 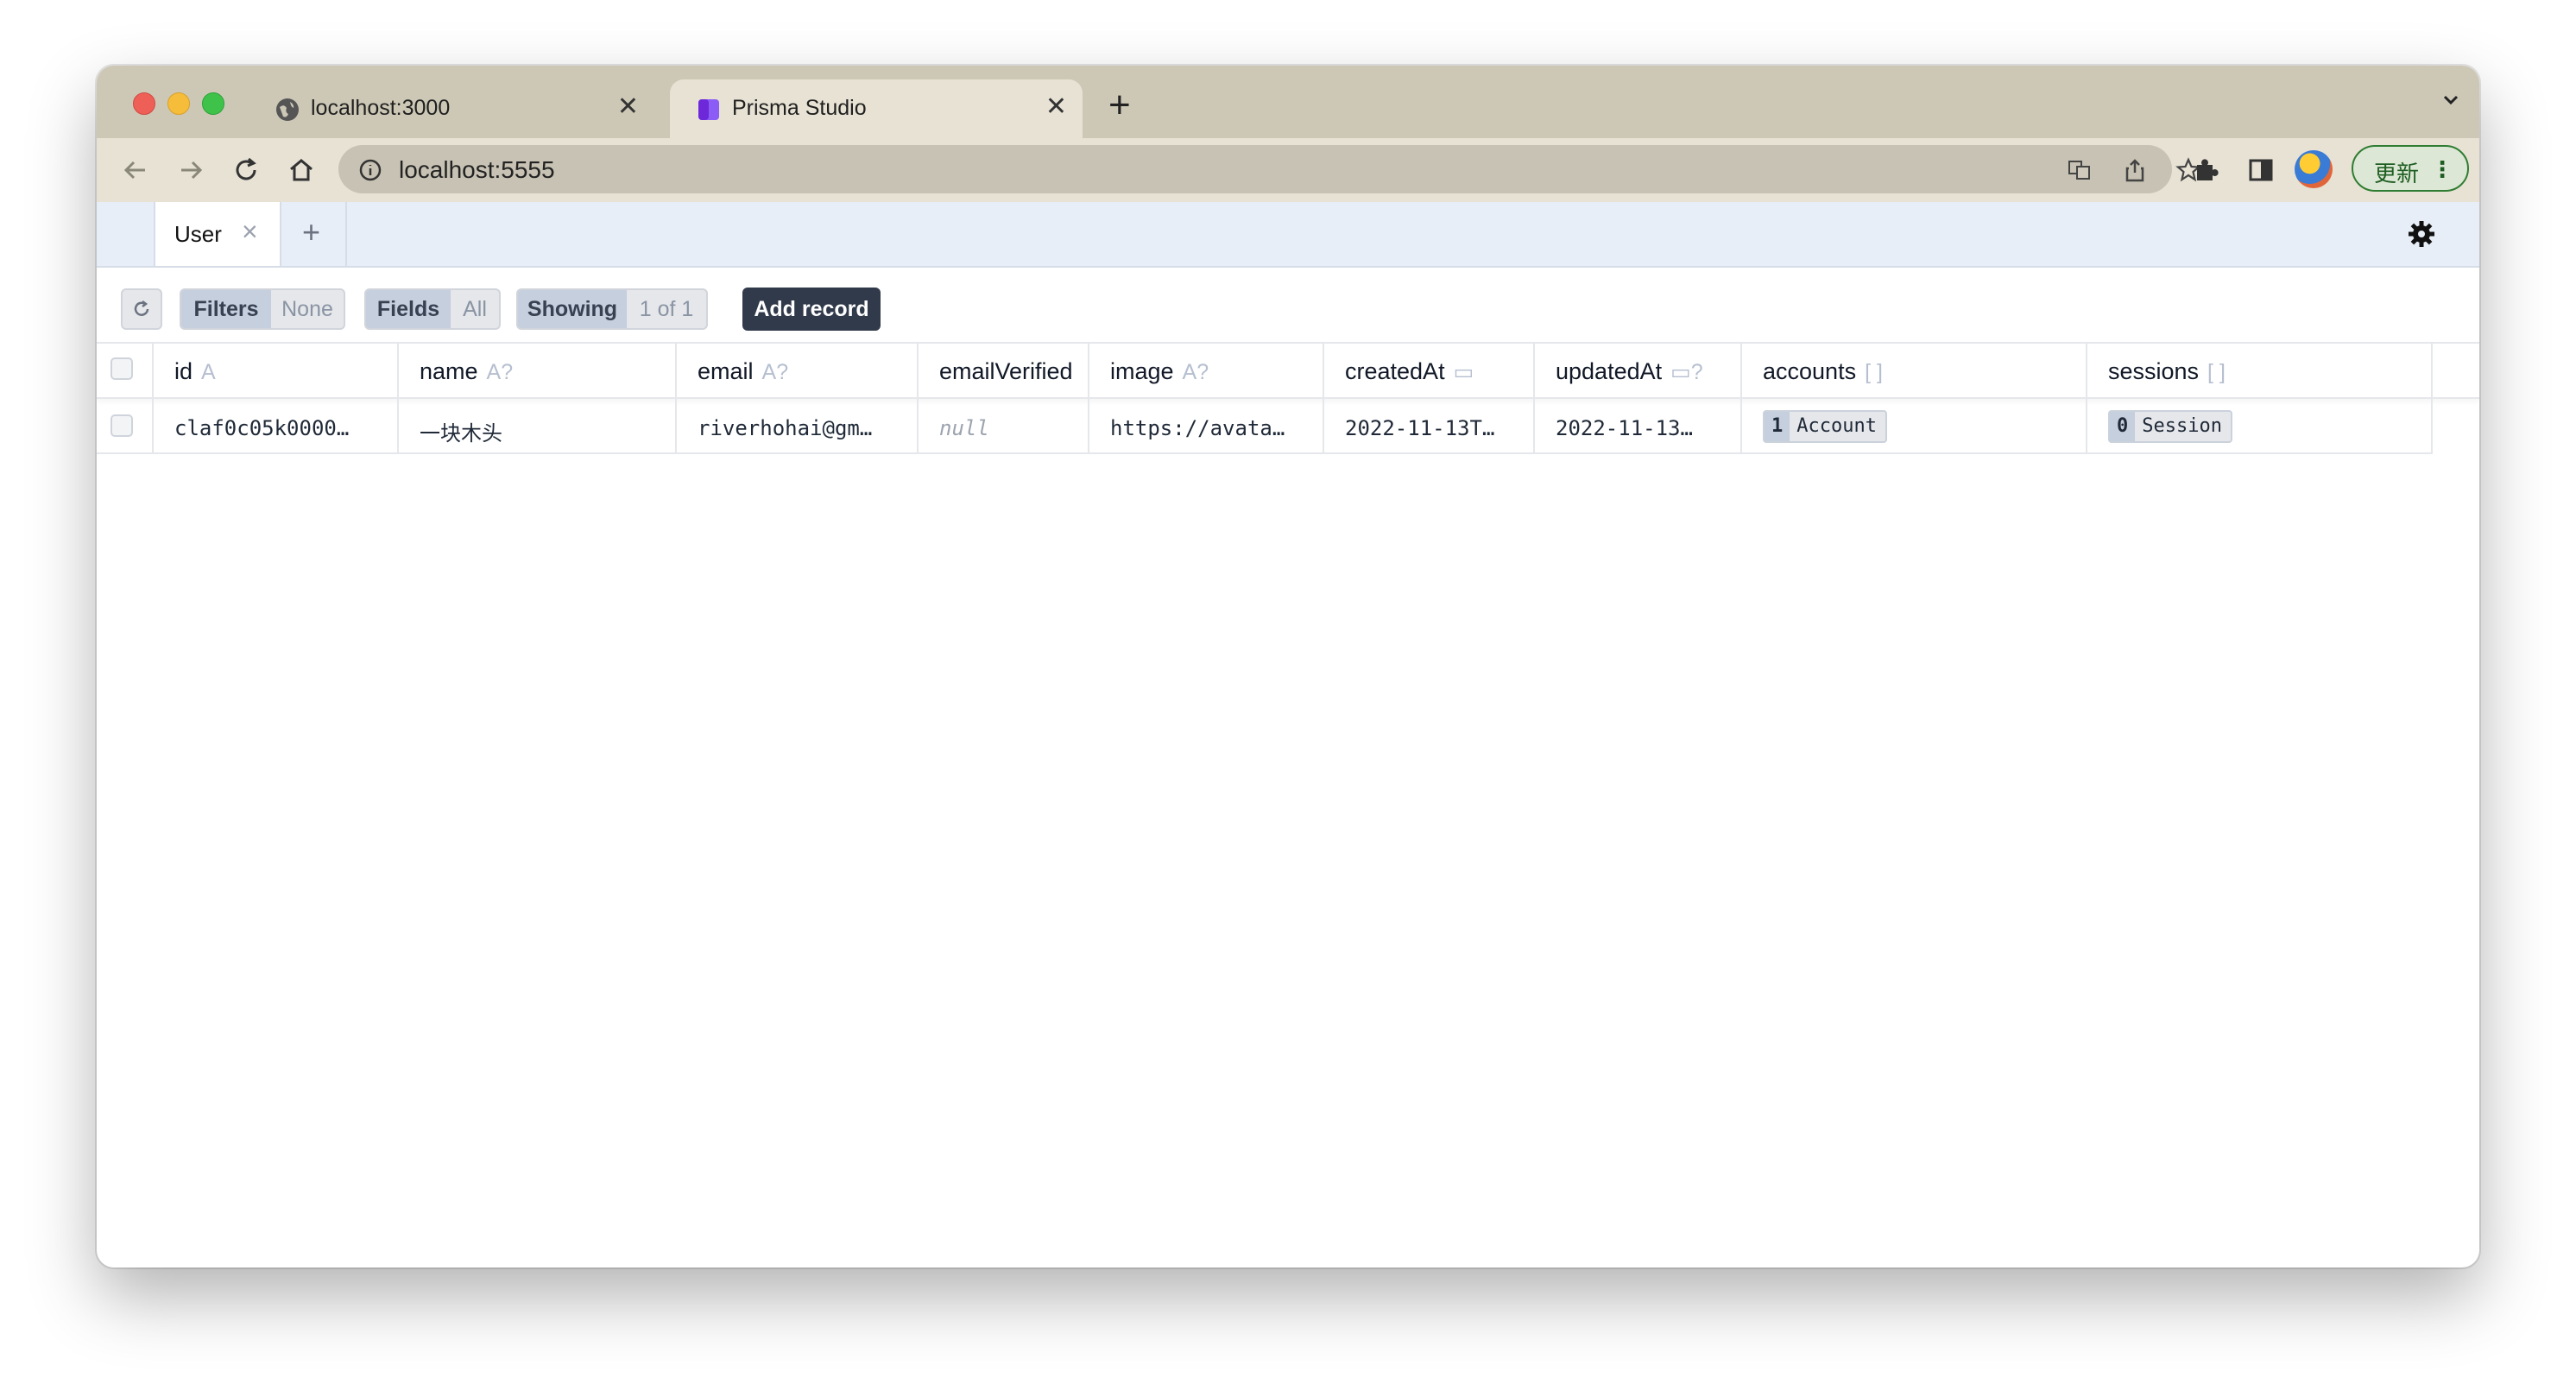 What do you see at coordinates (276, 370) in the screenshot?
I see `column-header-id: id A` at bounding box center [276, 370].